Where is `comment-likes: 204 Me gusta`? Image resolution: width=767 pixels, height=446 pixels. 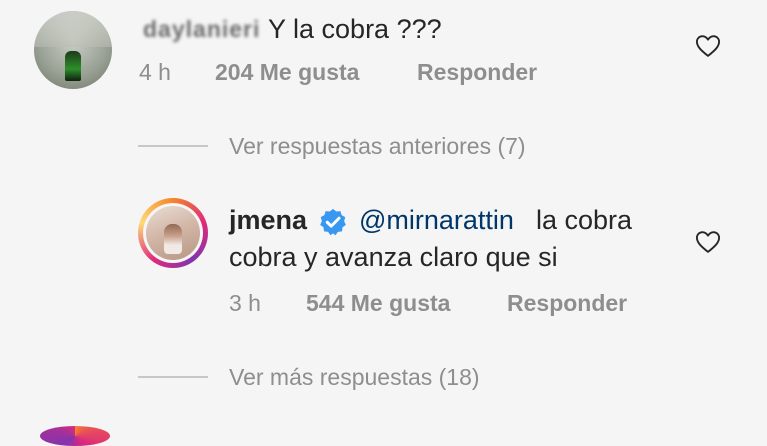 comment-likes: 204 Me gusta is located at coordinates (287, 72).